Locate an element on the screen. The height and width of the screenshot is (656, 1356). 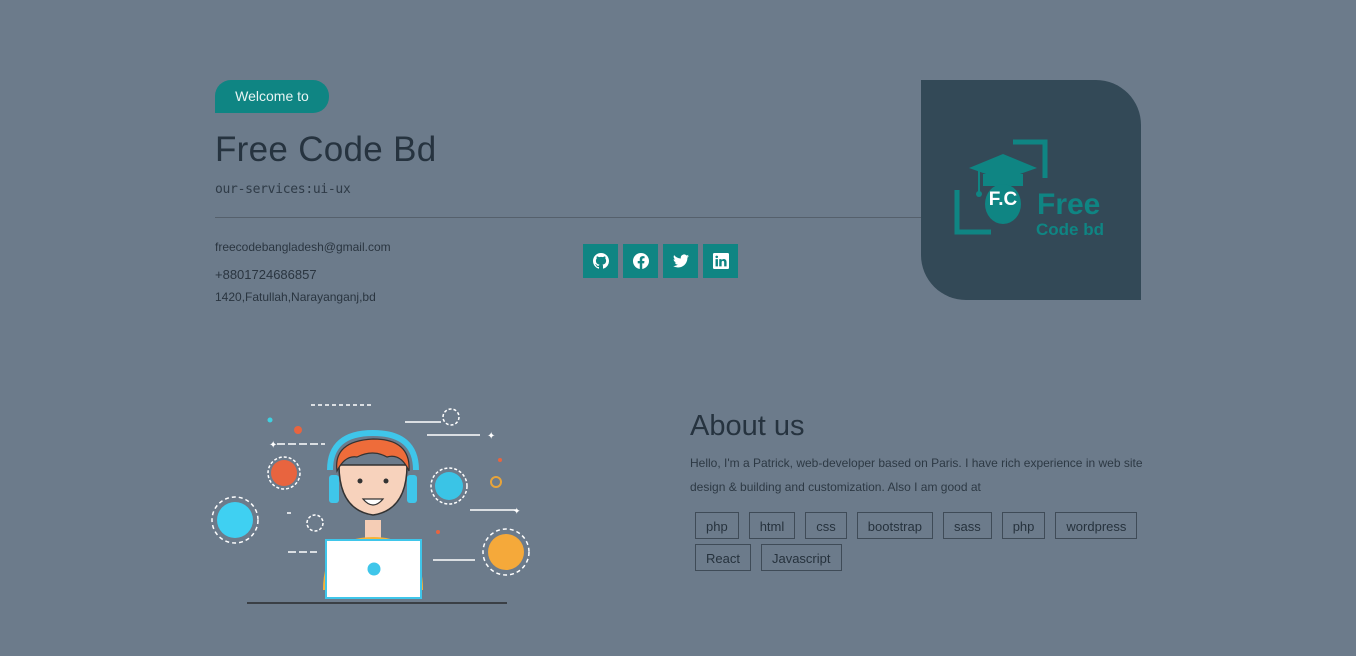
skill-tag-php: php is located at coordinates (717, 525).